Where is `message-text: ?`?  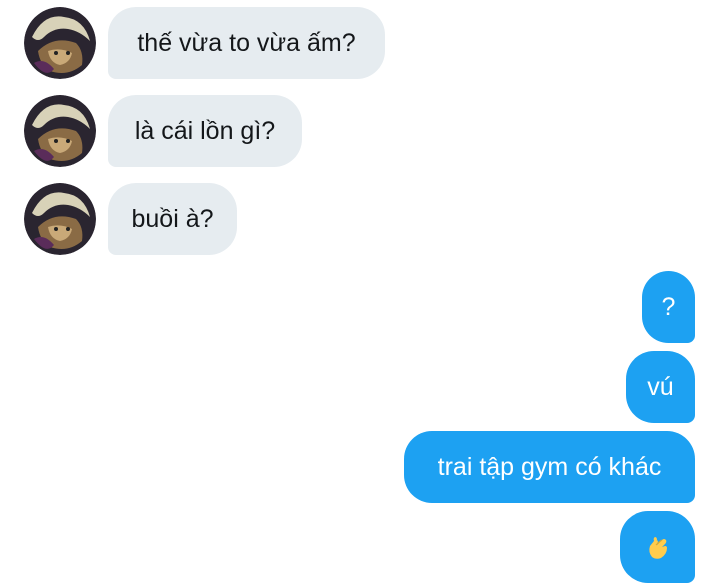
message-text: ? is located at coordinates (668, 307).